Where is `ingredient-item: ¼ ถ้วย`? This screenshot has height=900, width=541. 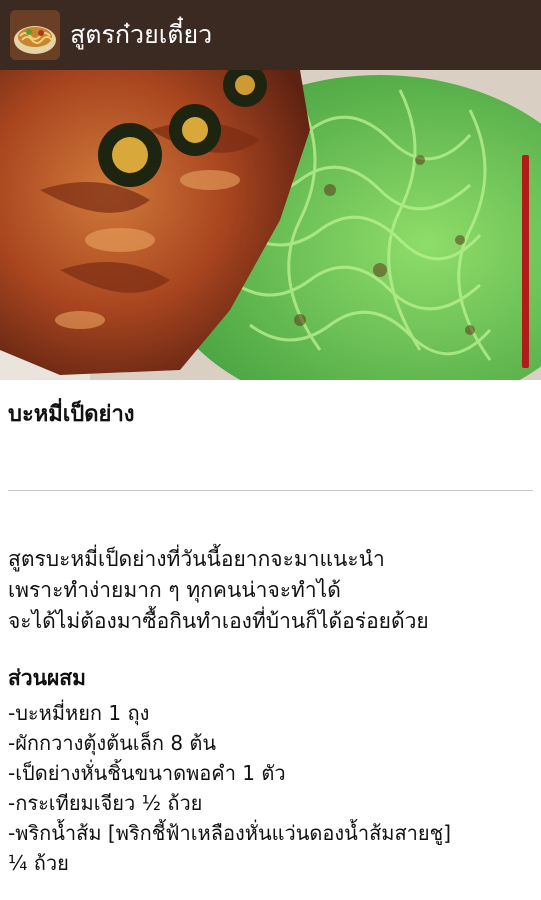 ingredient-item: ¼ ถ้วย is located at coordinates (38, 863).